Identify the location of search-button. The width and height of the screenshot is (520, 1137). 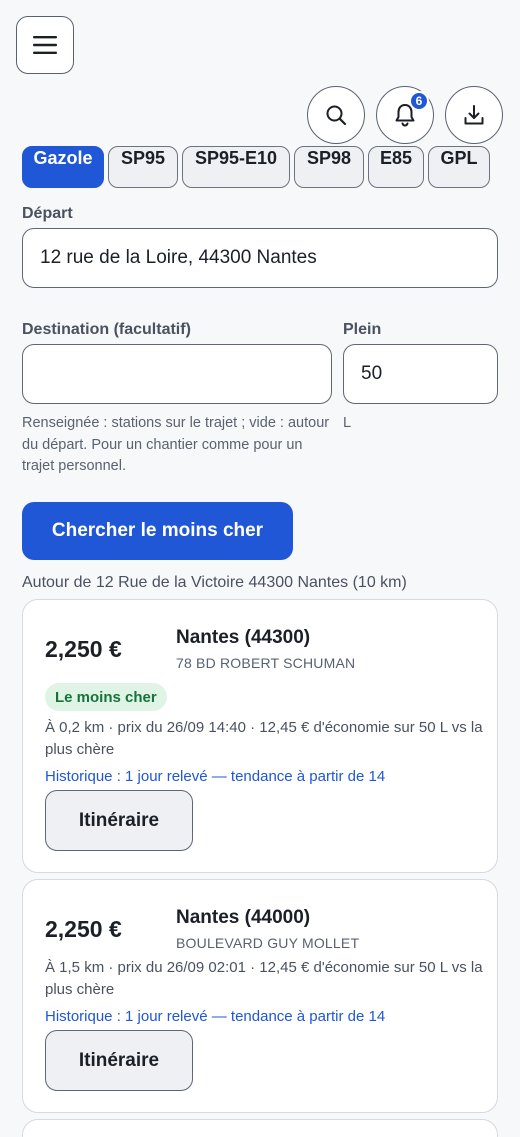
(336, 115).